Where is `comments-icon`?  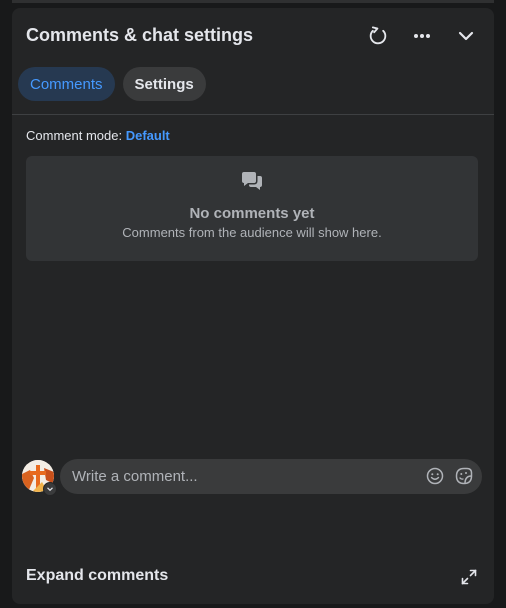 comments-icon is located at coordinates (252, 181).